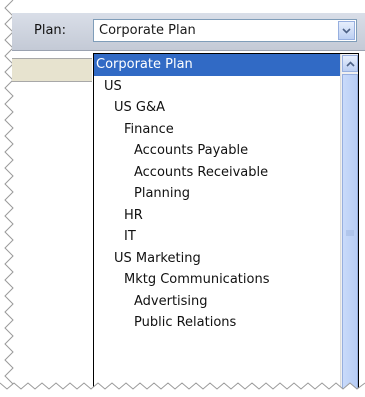 The image size is (365, 397). I want to click on dropdown-item: IT, so click(217, 237).